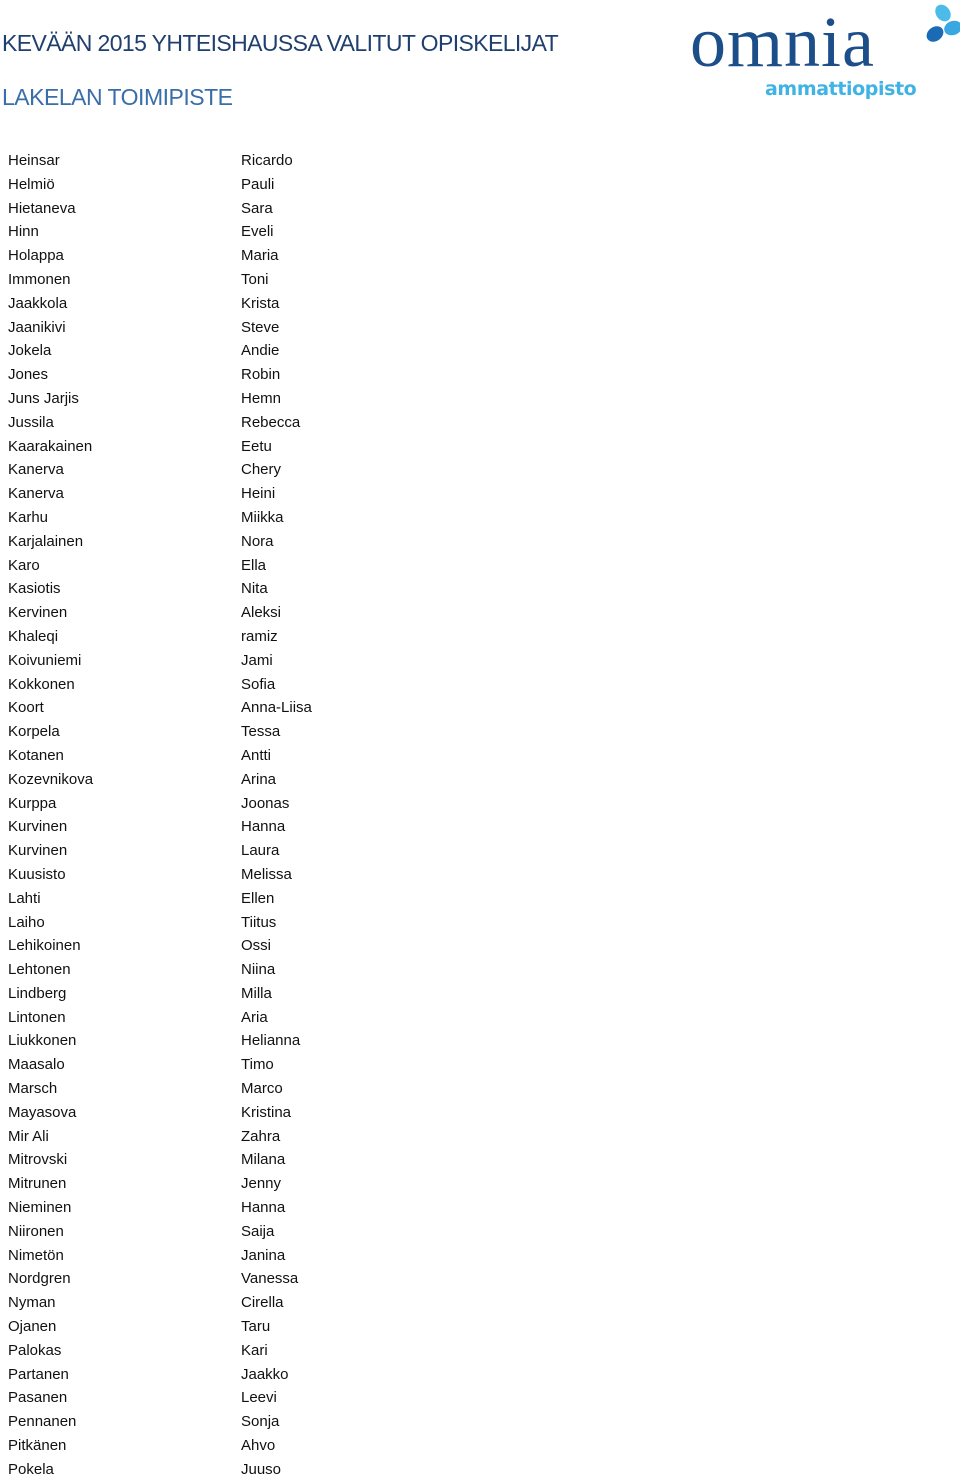 Image resolution: width=960 pixels, height=1482 pixels. Describe the element at coordinates (271, 422) in the screenshot. I see `student-first-name: Rebecca` at that location.